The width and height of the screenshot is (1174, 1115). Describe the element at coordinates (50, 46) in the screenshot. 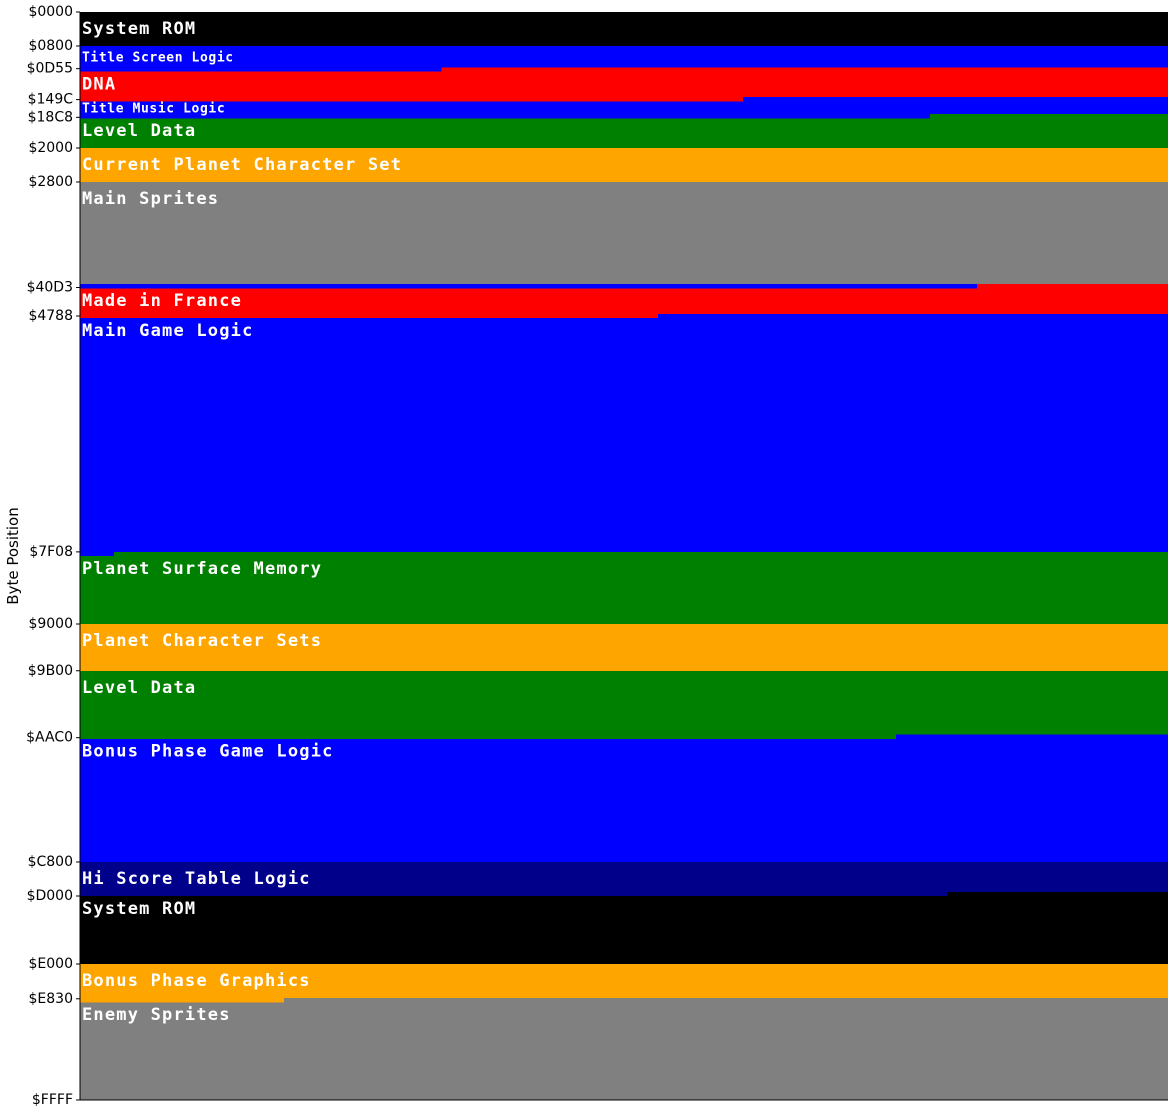

I see `y-tick-label: $0800` at that location.